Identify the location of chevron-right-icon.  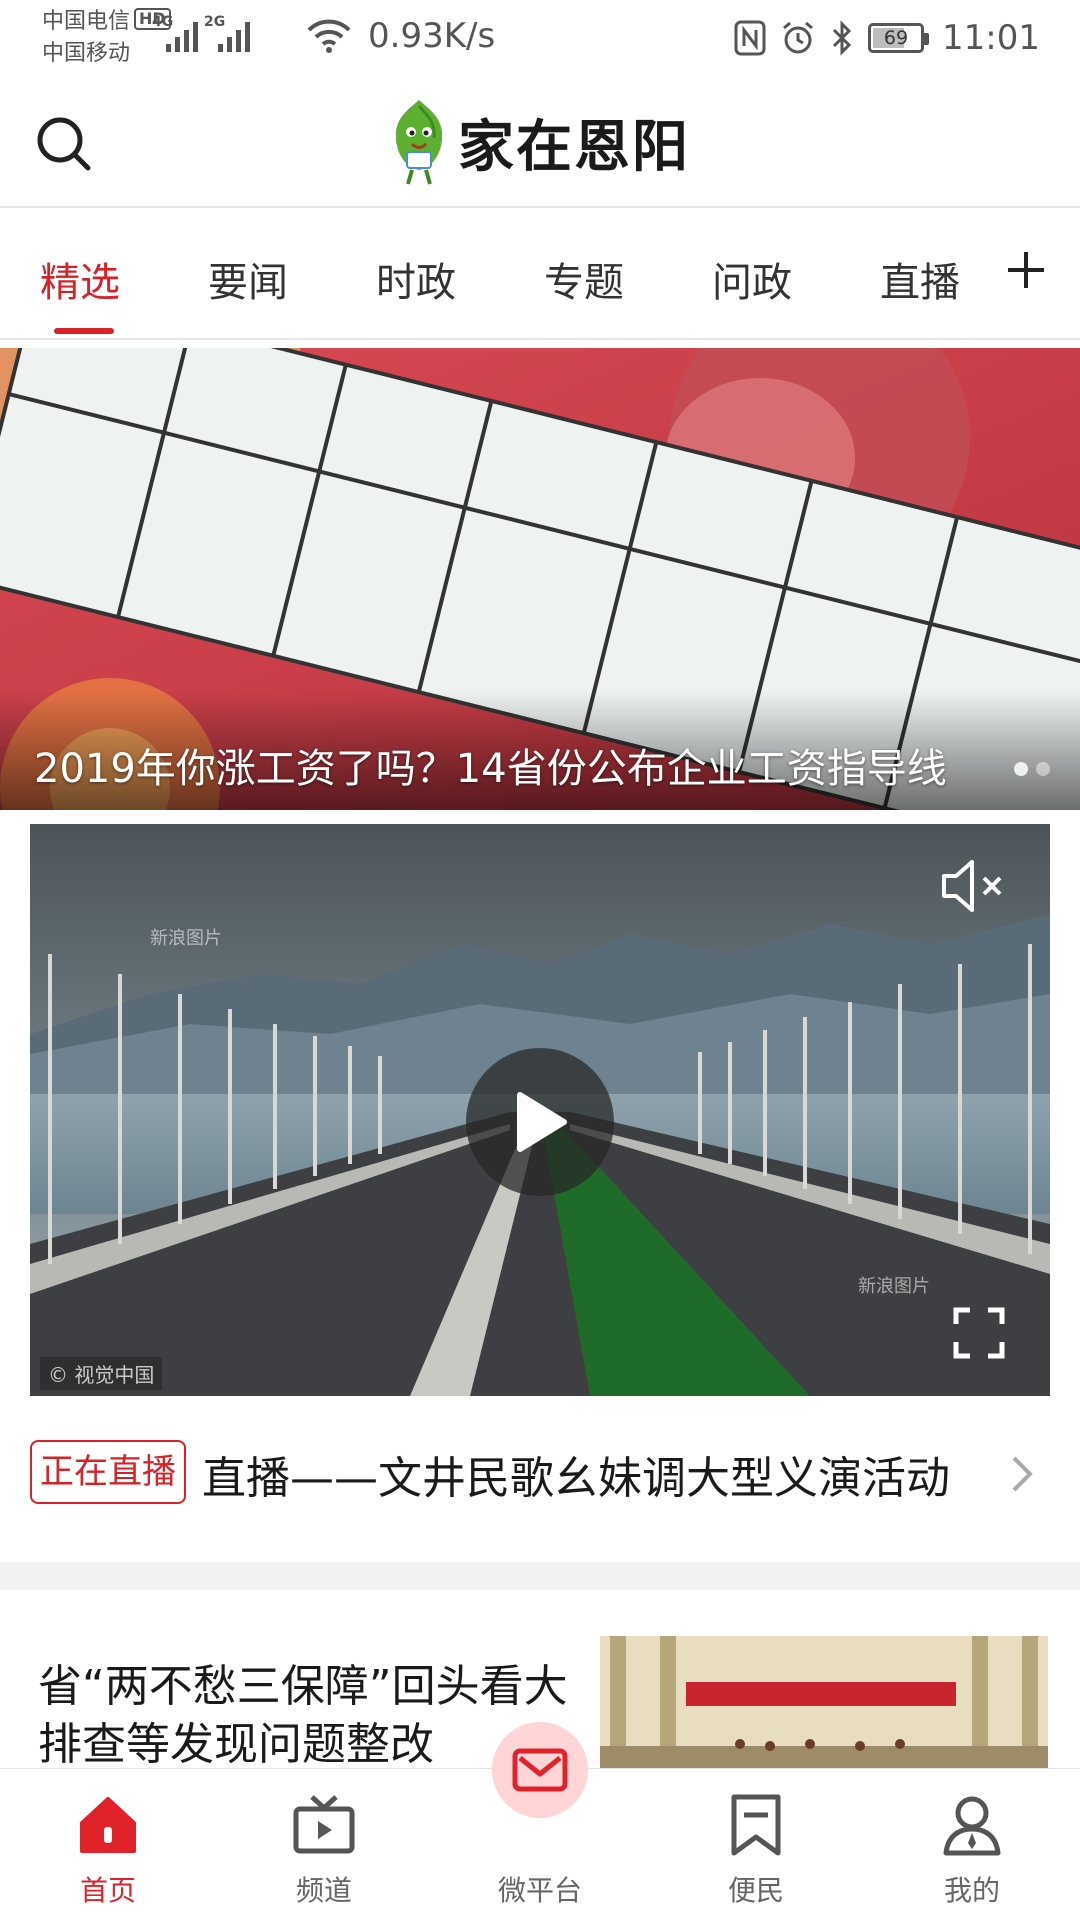
(1022, 1474).